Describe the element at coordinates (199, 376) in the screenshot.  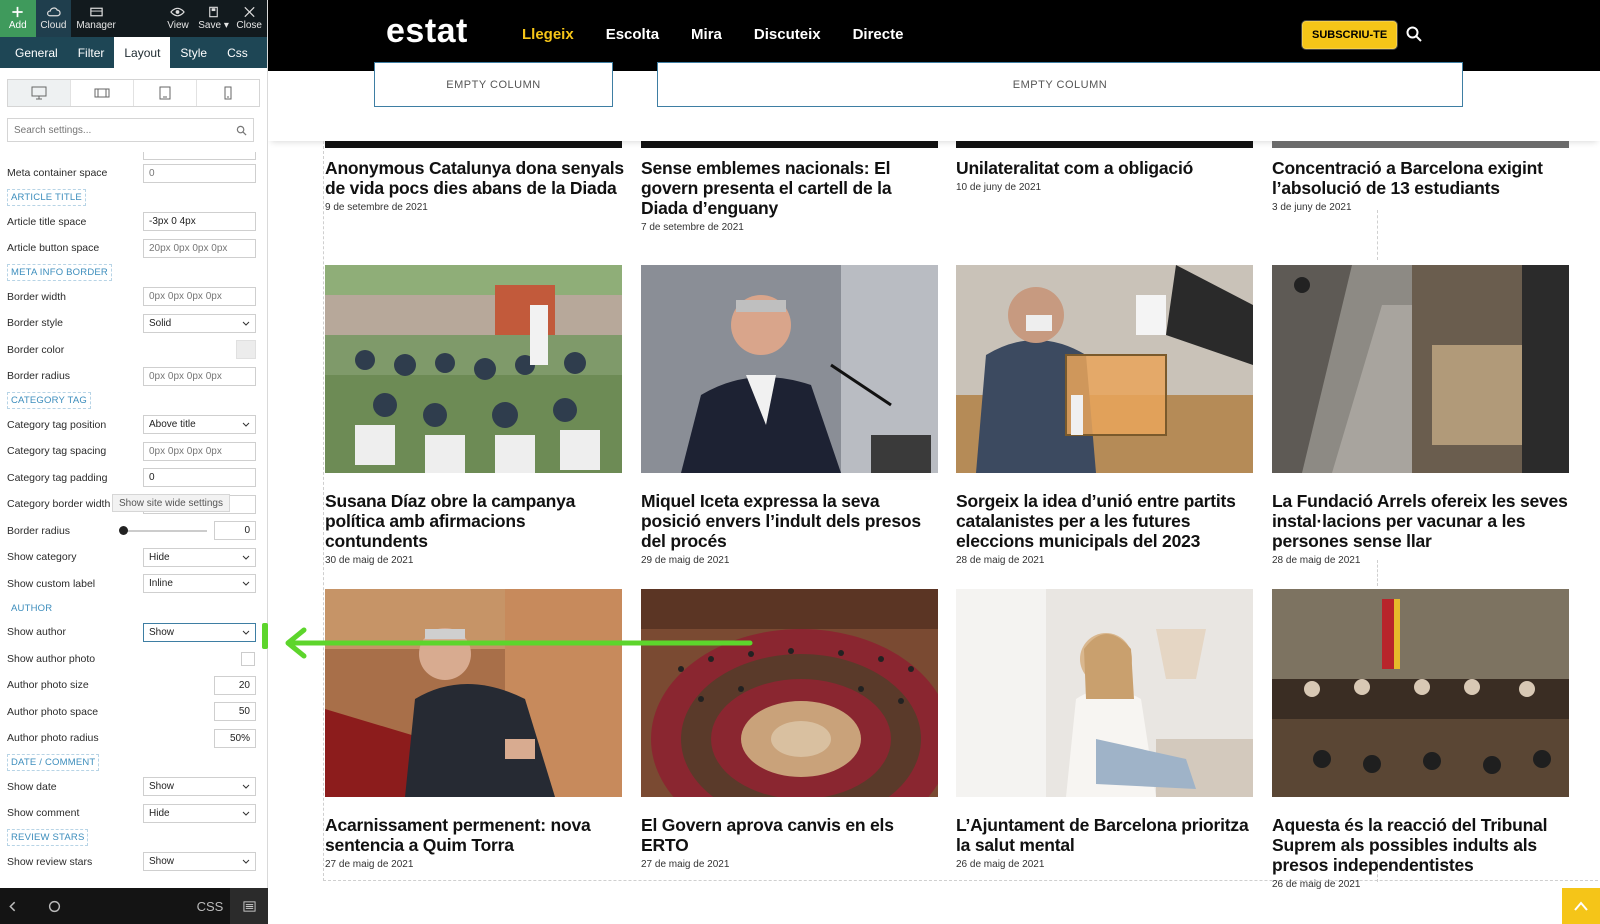
I see `border-radius-input: 0px 0px 0px 0px` at that location.